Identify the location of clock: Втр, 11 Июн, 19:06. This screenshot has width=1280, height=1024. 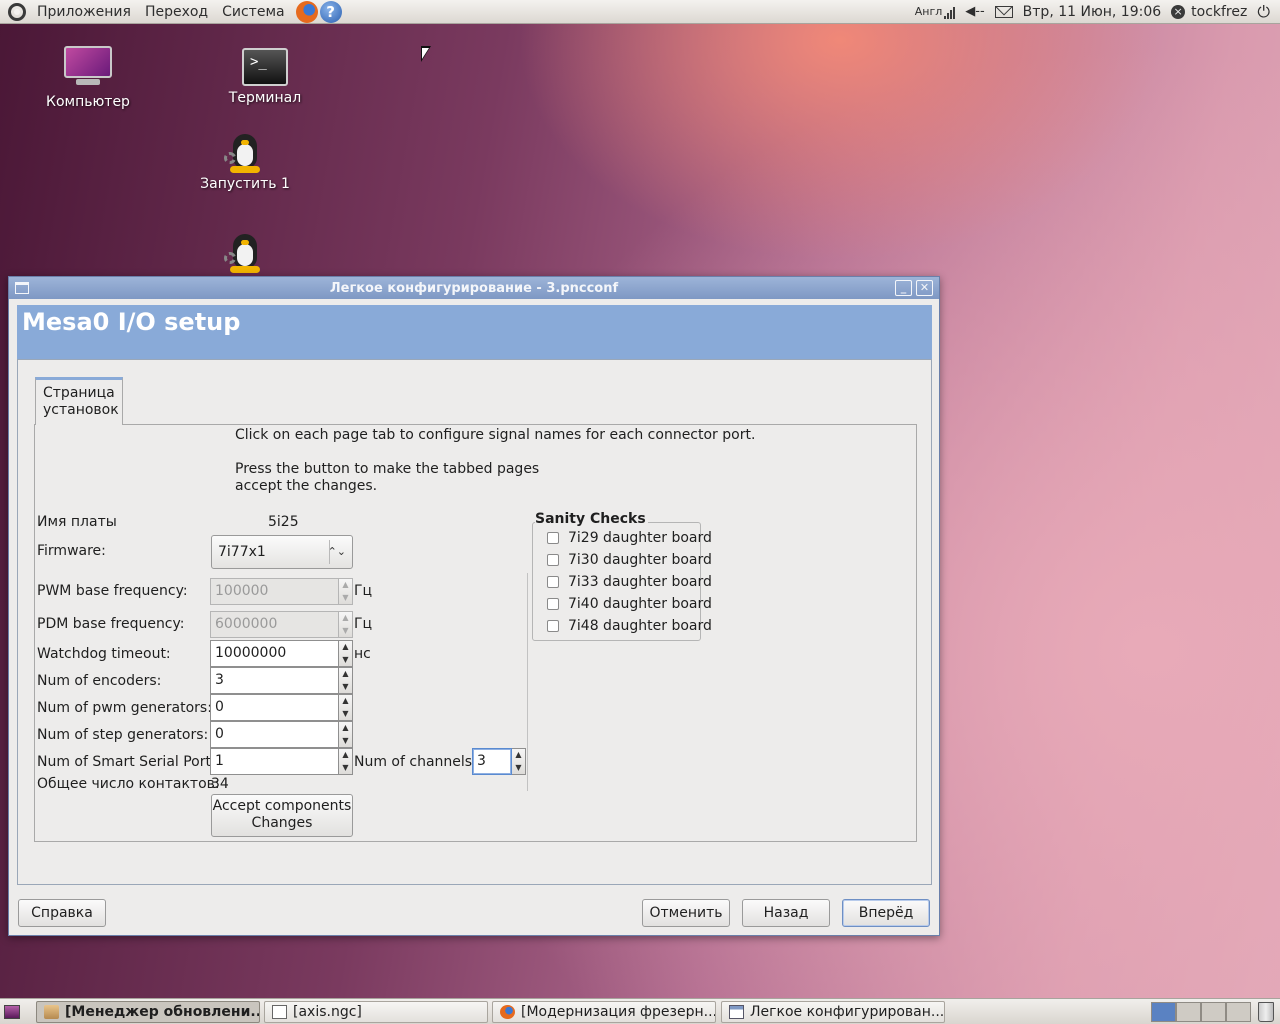
(1092, 12).